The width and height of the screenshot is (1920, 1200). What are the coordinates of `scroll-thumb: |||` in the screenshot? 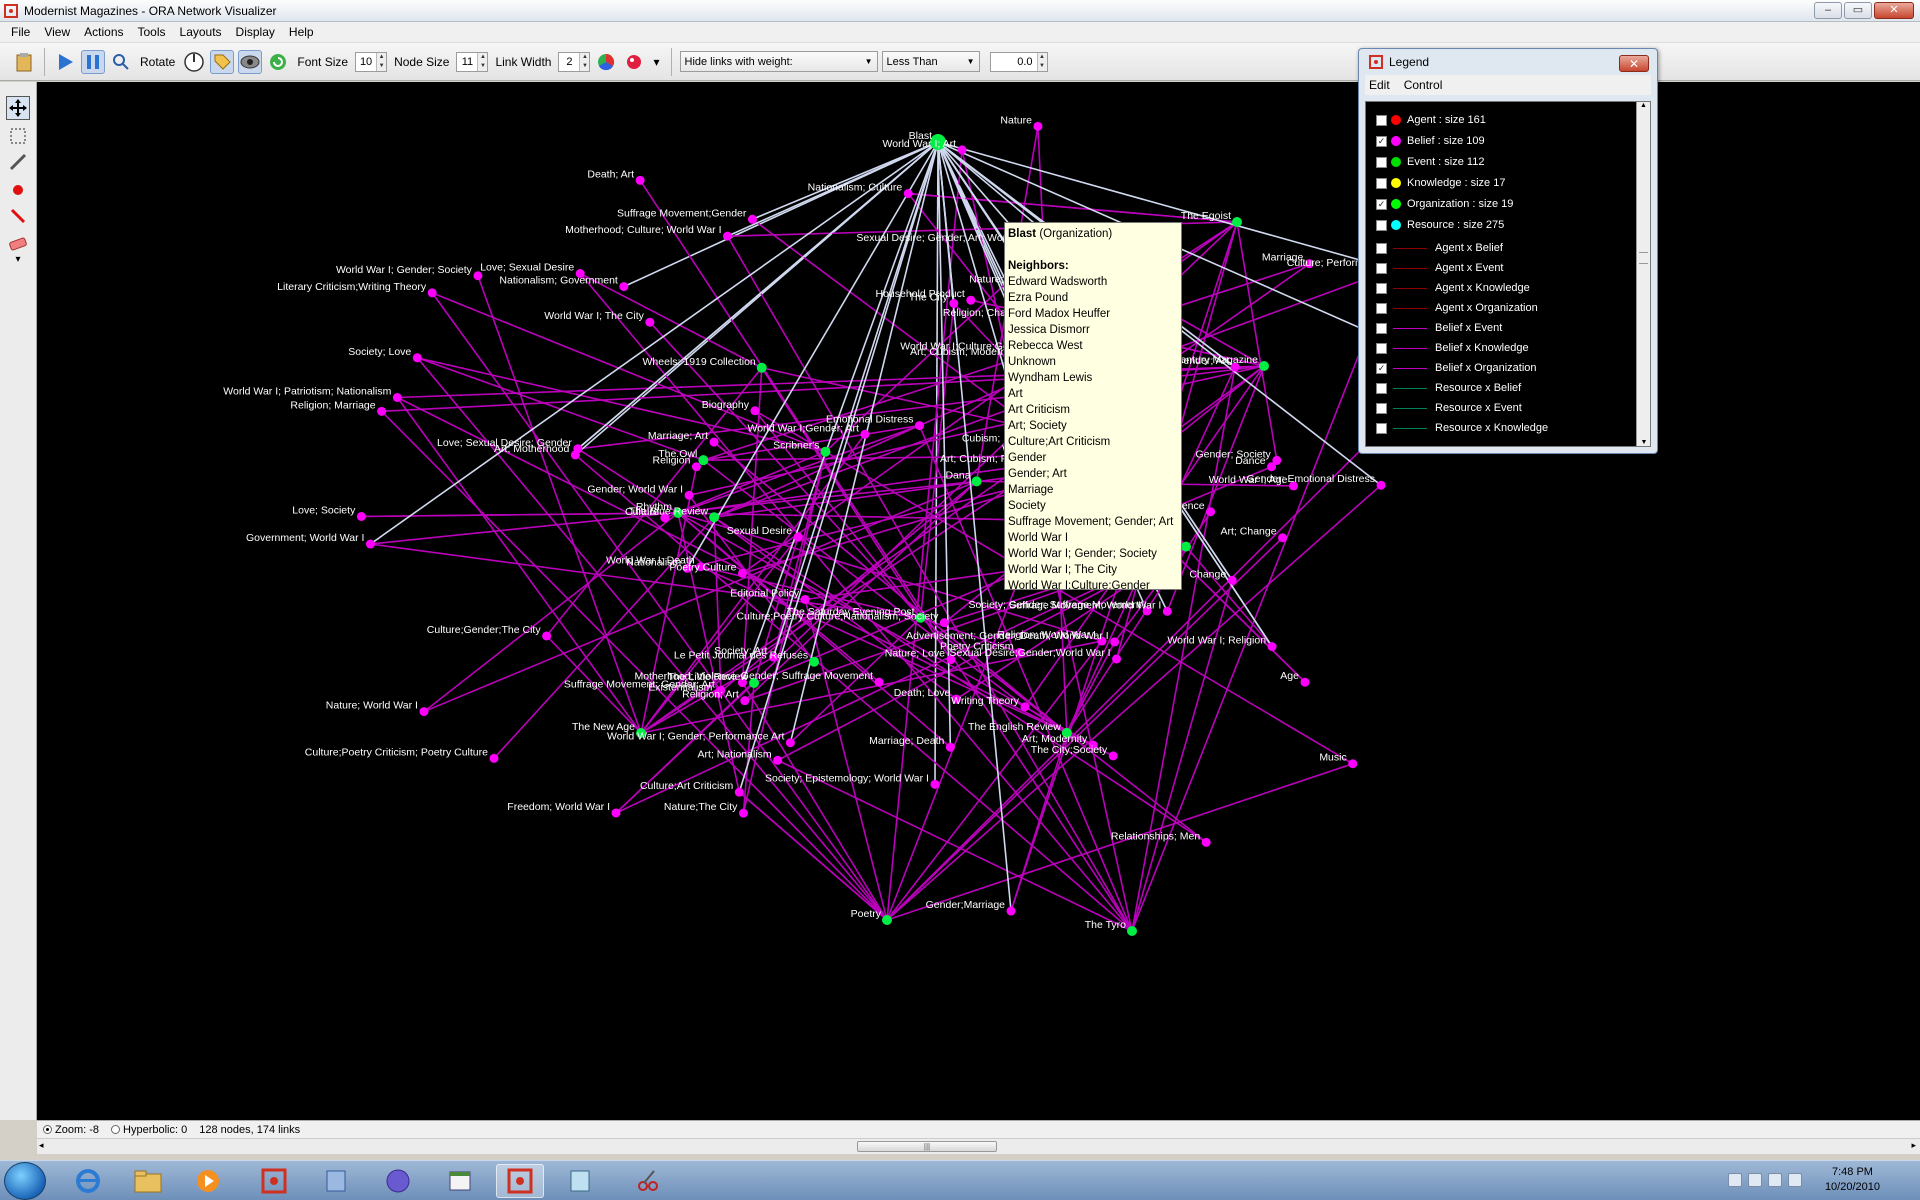 It's located at (927, 1146).